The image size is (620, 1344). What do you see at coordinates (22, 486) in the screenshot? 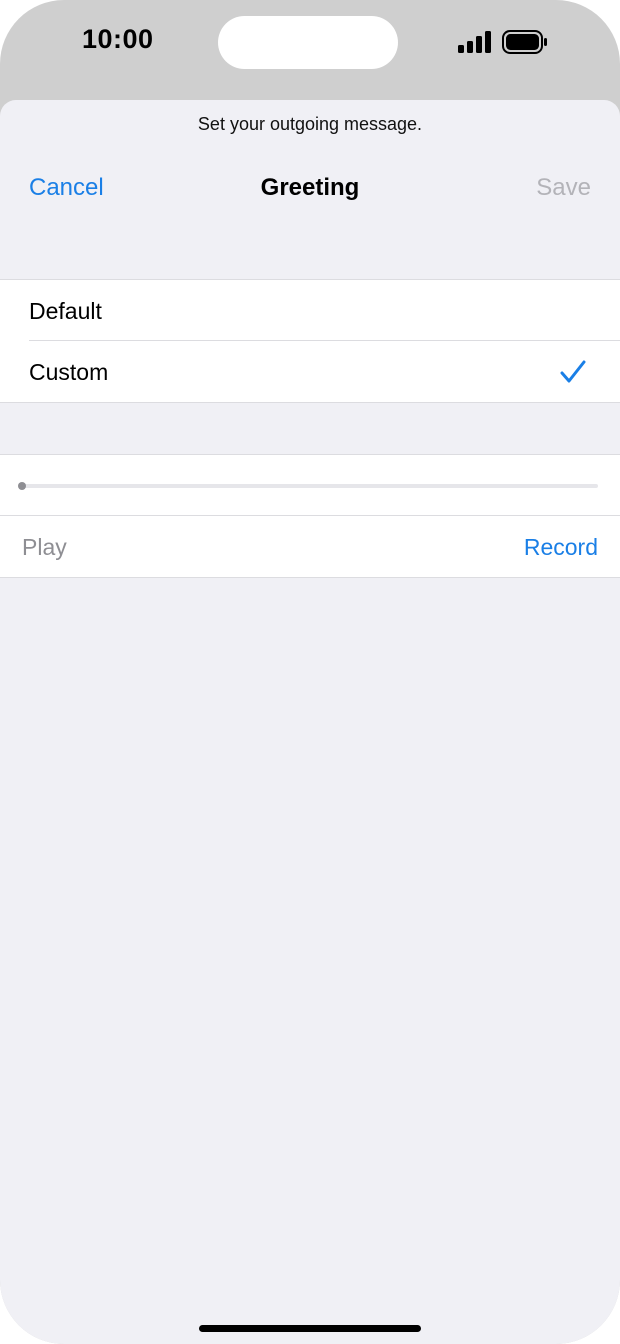
I see `scrubber-knob` at bounding box center [22, 486].